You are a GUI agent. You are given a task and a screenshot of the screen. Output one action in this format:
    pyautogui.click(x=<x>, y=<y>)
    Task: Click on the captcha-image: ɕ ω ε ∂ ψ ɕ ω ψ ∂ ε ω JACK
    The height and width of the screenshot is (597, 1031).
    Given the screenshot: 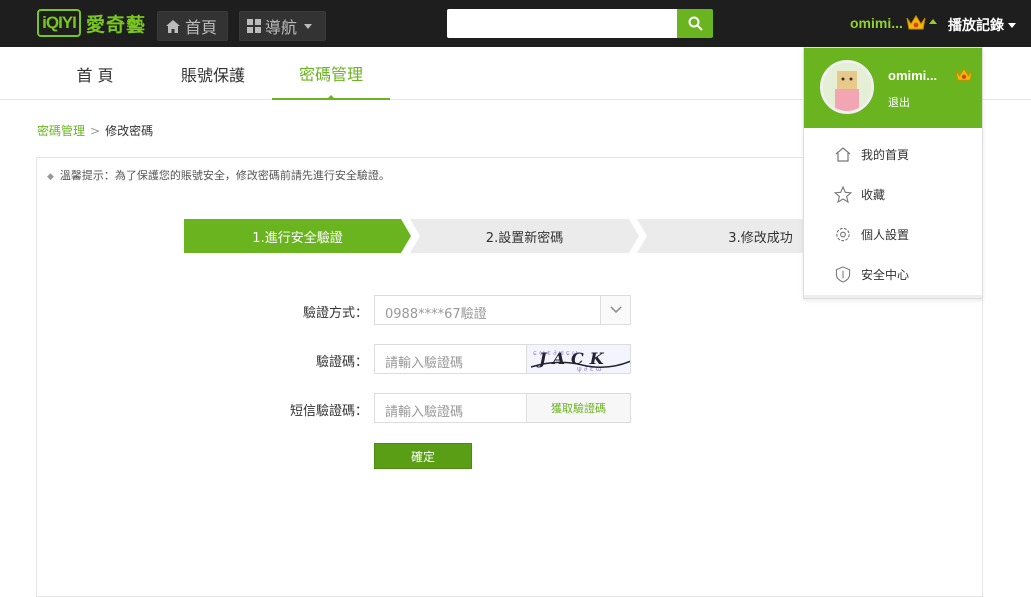 What is the action you would take?
    pyautogui.click(x=578, y=359)
    